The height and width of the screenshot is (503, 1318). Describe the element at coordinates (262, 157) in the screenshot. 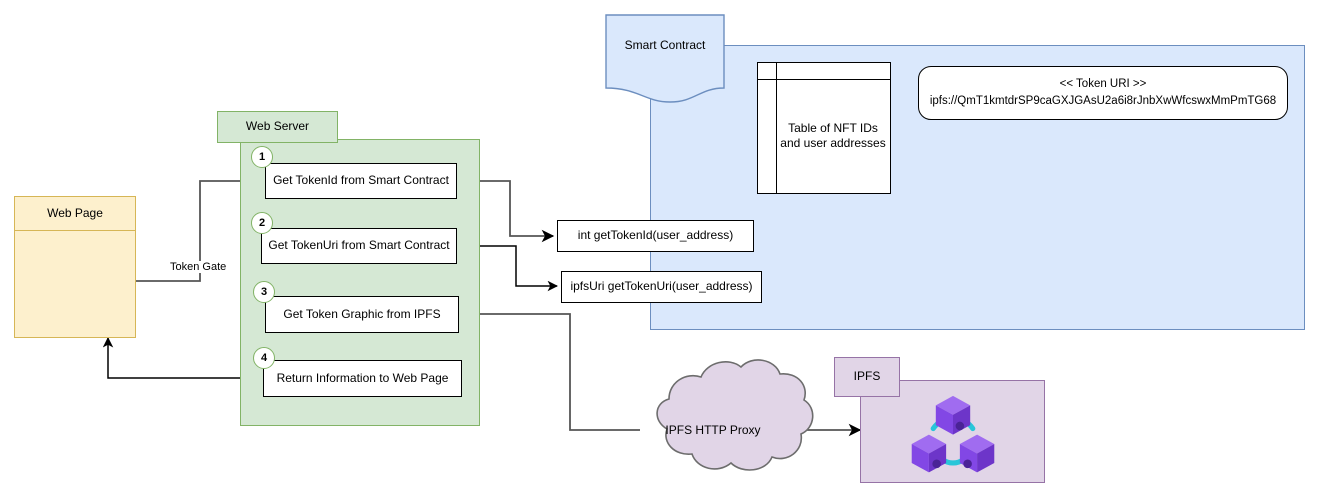

I see `step-badge-1: 1` at that location.